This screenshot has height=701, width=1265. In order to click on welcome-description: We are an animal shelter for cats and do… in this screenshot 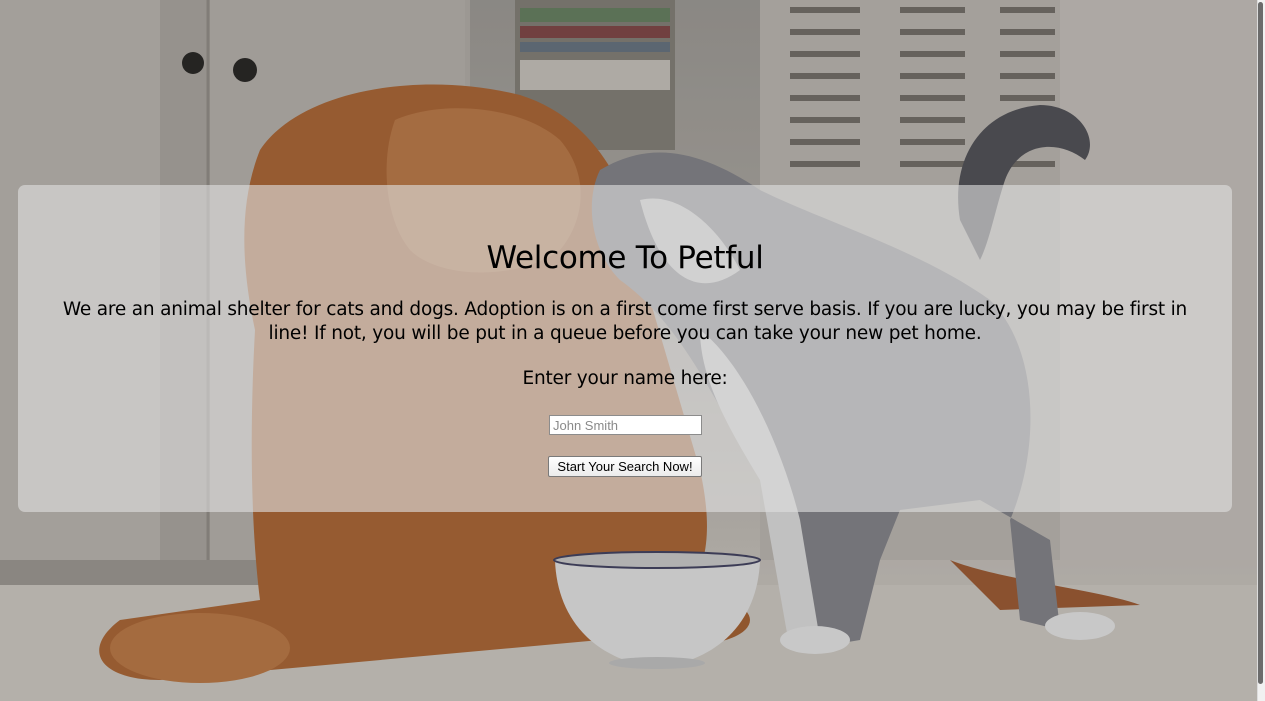, I will do `click(625, 321)`.